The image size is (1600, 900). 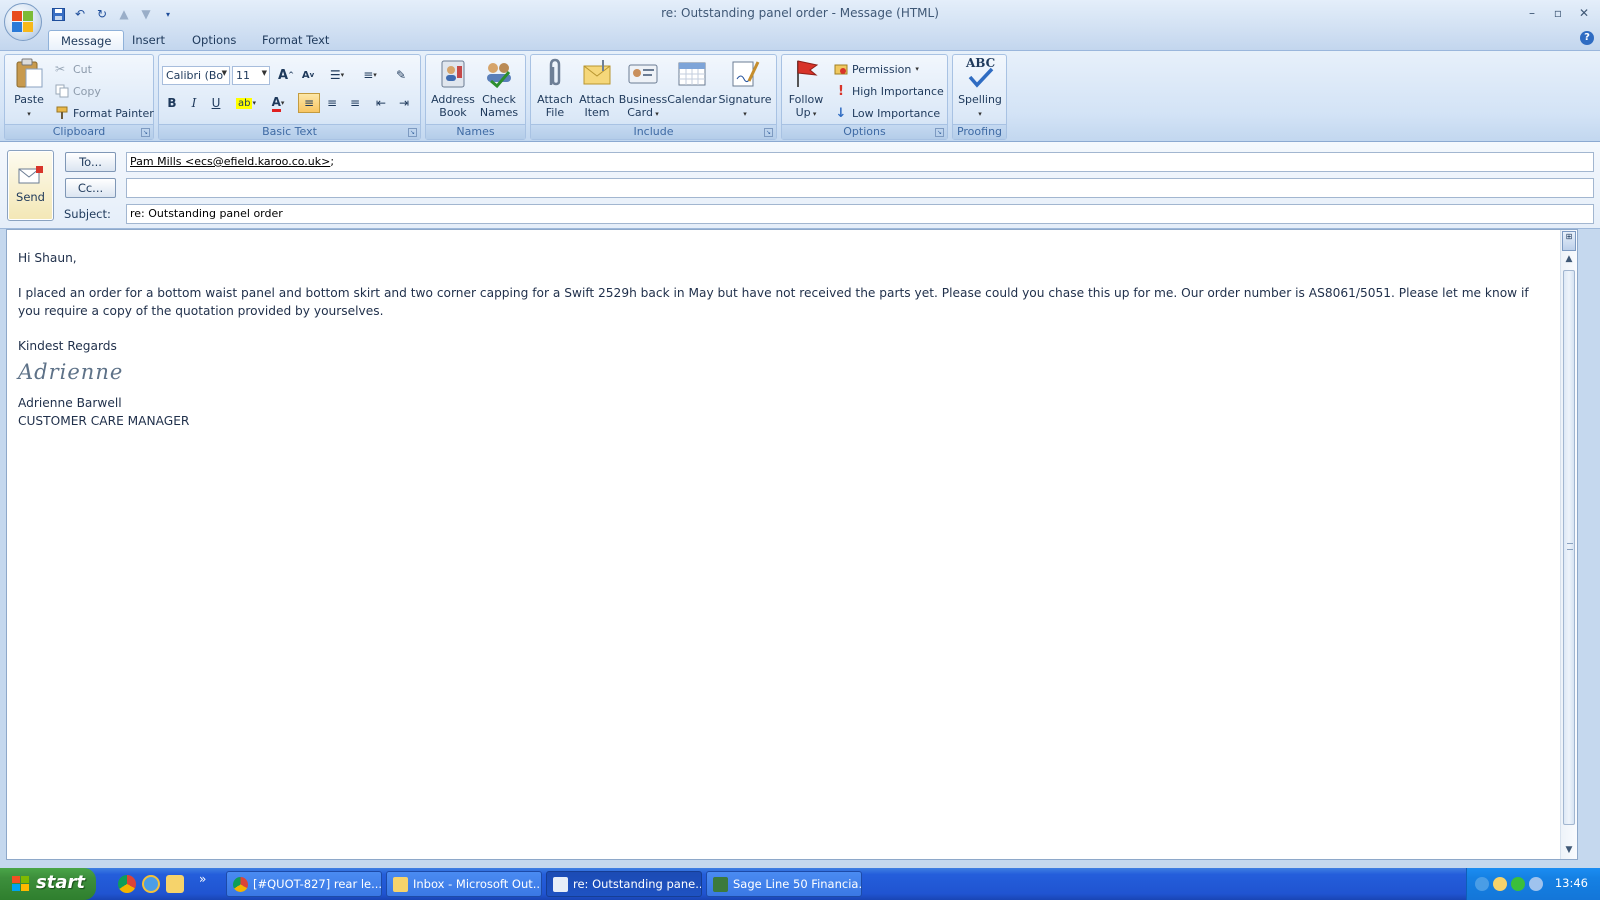 I want to click on subject-field: re: Outstanding panel order, so click(x=860, y=214).